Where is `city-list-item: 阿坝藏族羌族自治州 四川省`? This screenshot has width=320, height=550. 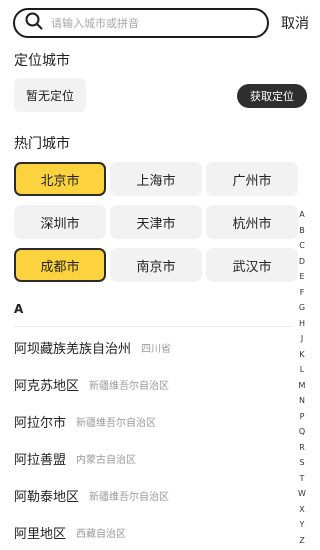
city-list-item: 阿坝藏族羌族自治州 四川省 is located at coordinates (154, 347).